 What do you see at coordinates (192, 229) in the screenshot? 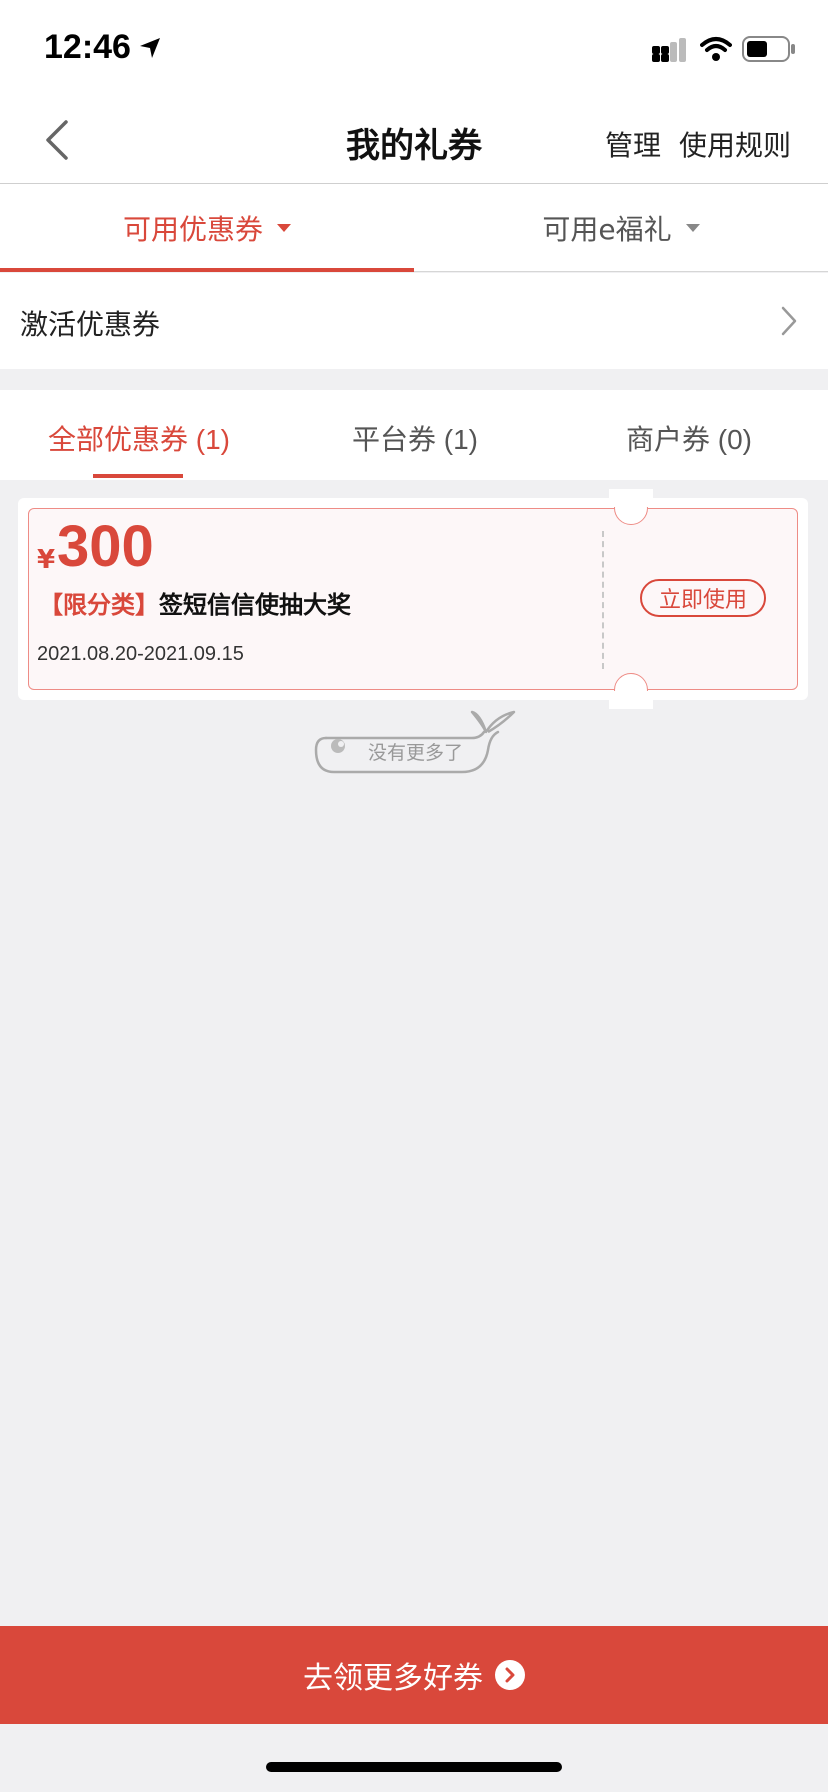
I see `tab-label: 可用优惠券` at bounding box center [192, 229].